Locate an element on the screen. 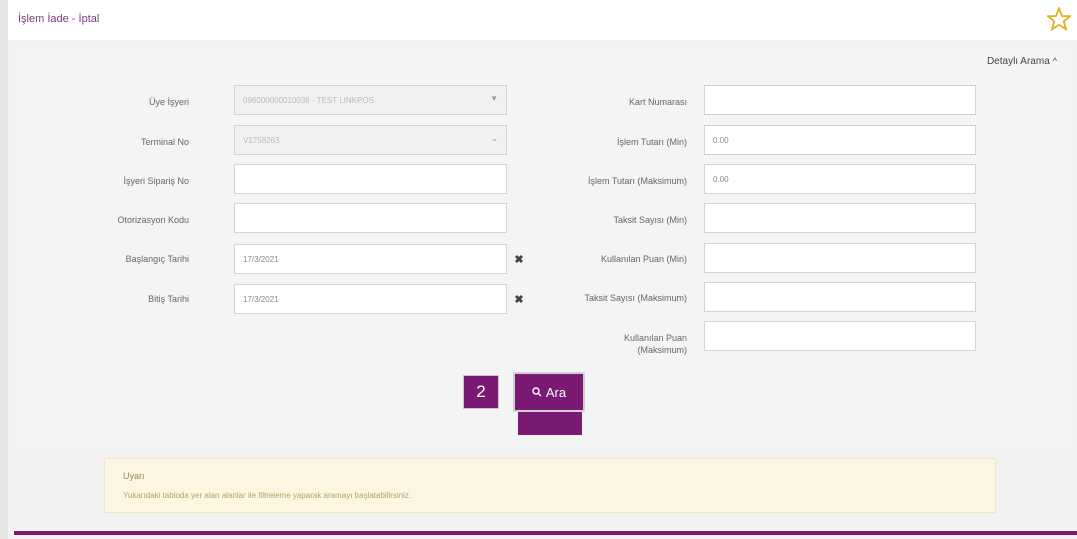 This screenshot has height=539, width=1077. search-button: Ara is located at coordinates (549, 392).